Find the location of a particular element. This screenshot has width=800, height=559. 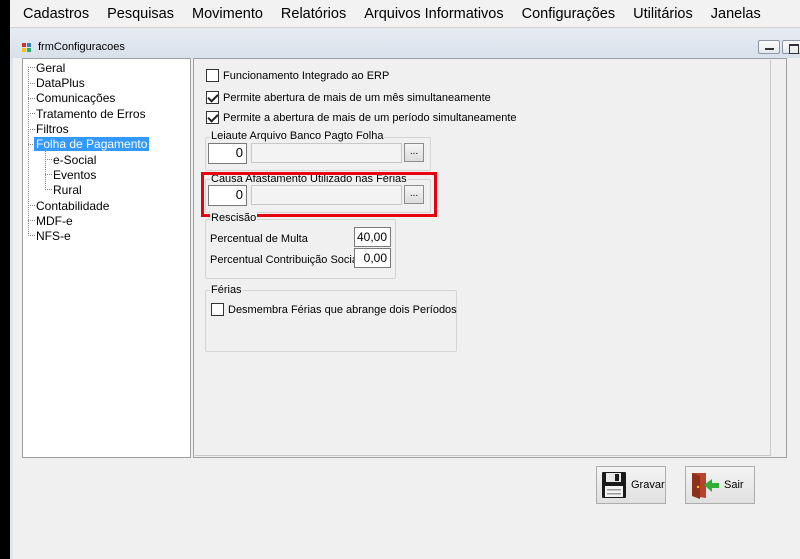

integrado-erp-label: Funcionamento Integrado ao ERP is located at coordinates (306, 76).